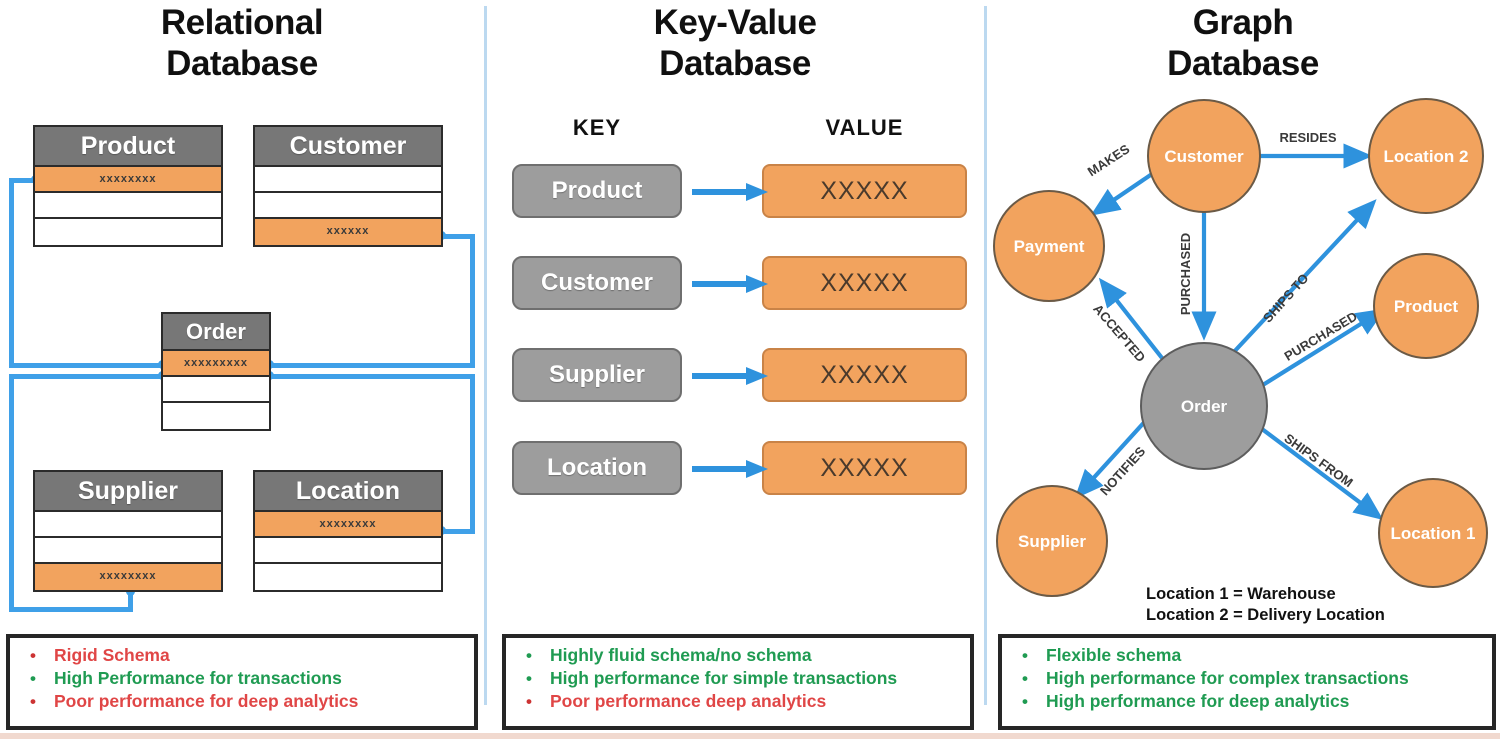 This screenshot has width=1500, height=739. I want to click on table-product-row-0: xxxxxxxx, so click(128, 180).